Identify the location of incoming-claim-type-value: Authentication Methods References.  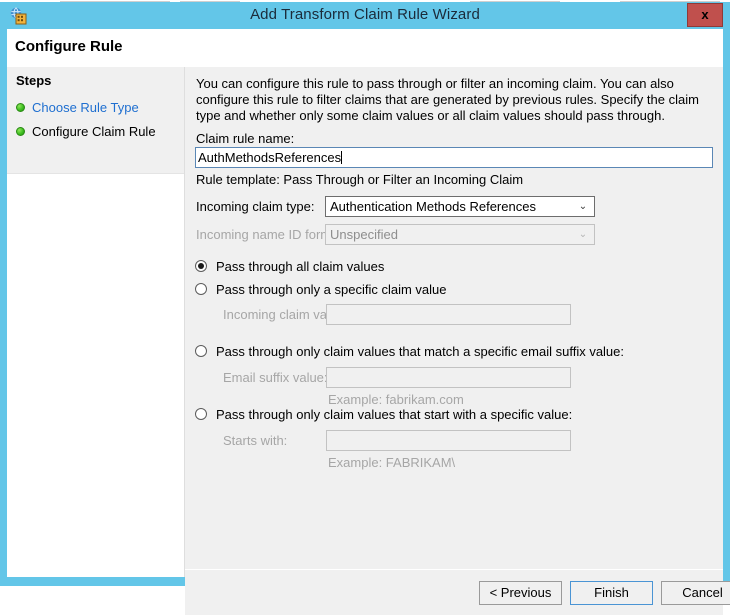
(433, 206).